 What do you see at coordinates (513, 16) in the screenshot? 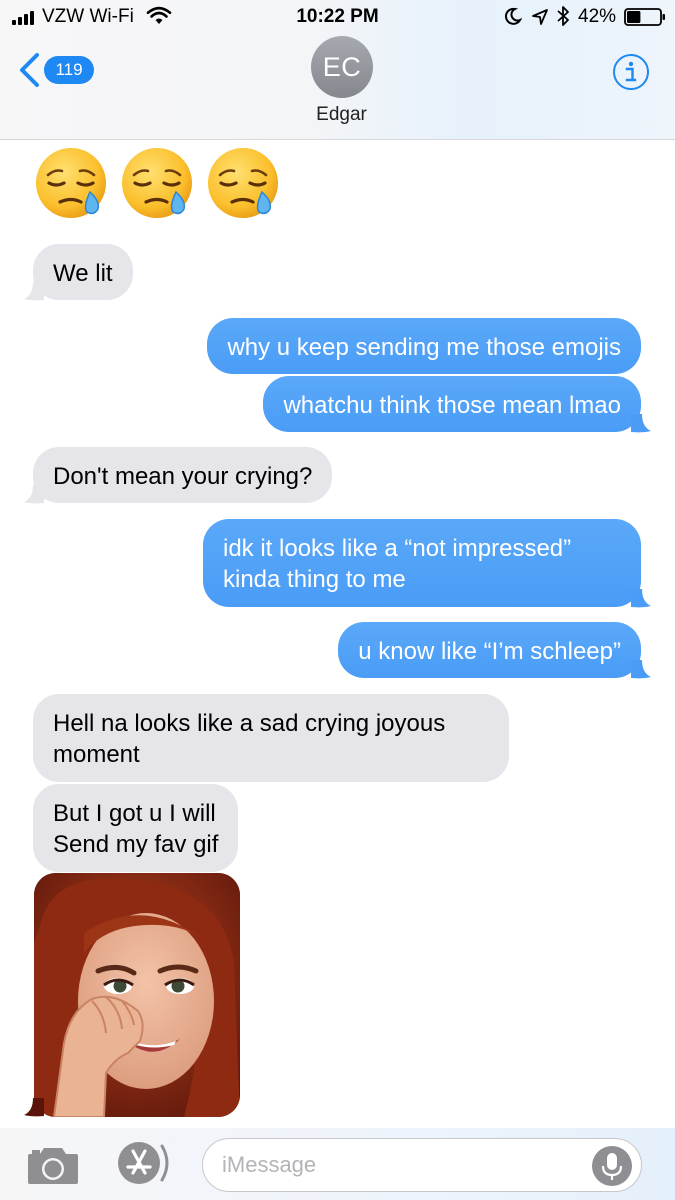
I see `moon-icon` at bounding box center [513, 16].